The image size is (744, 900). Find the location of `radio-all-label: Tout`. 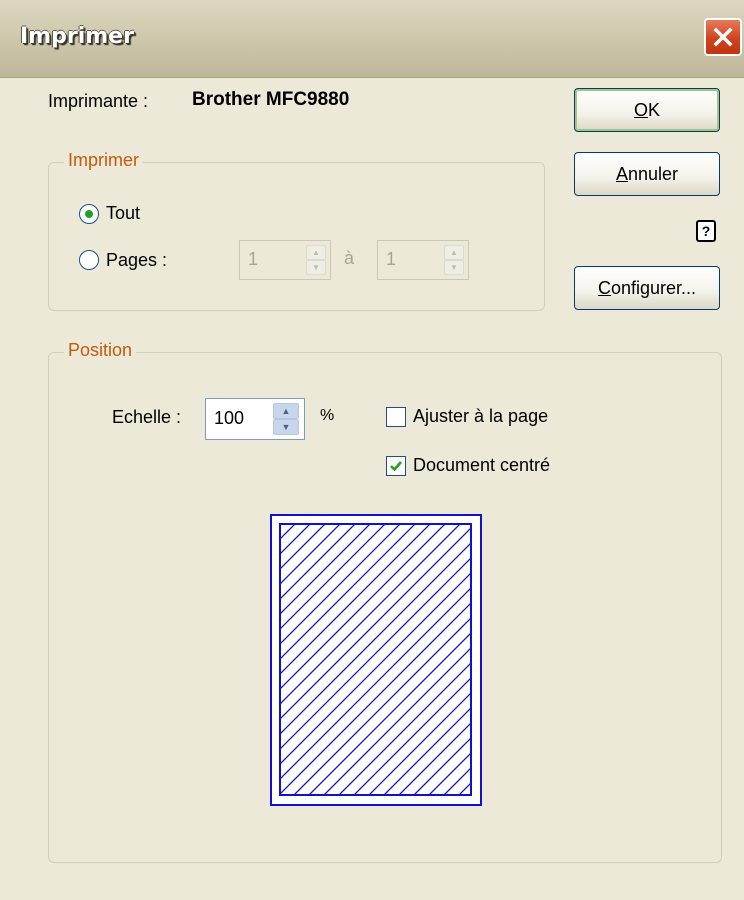

radio-all-label: Tout is located at coordinates (123, 213).